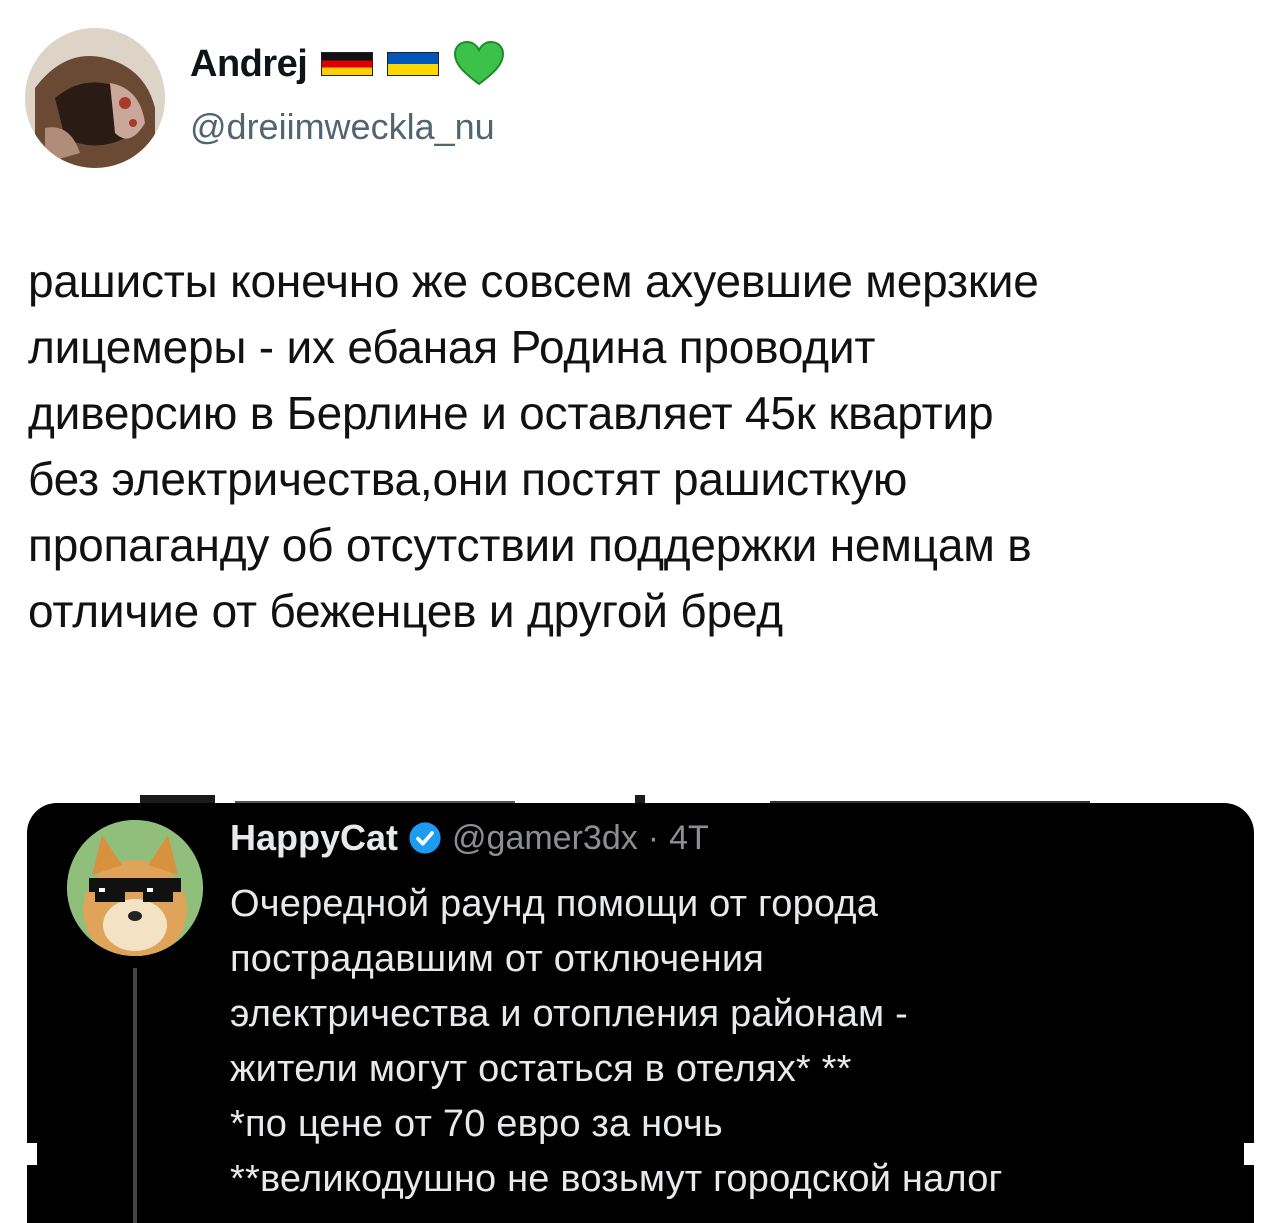 This screenshot has height=1223, width=1280. What do you see at coordinates (135, 1095) in the screenshot?
I see `thread-line` at bounding box center [135, 1095].